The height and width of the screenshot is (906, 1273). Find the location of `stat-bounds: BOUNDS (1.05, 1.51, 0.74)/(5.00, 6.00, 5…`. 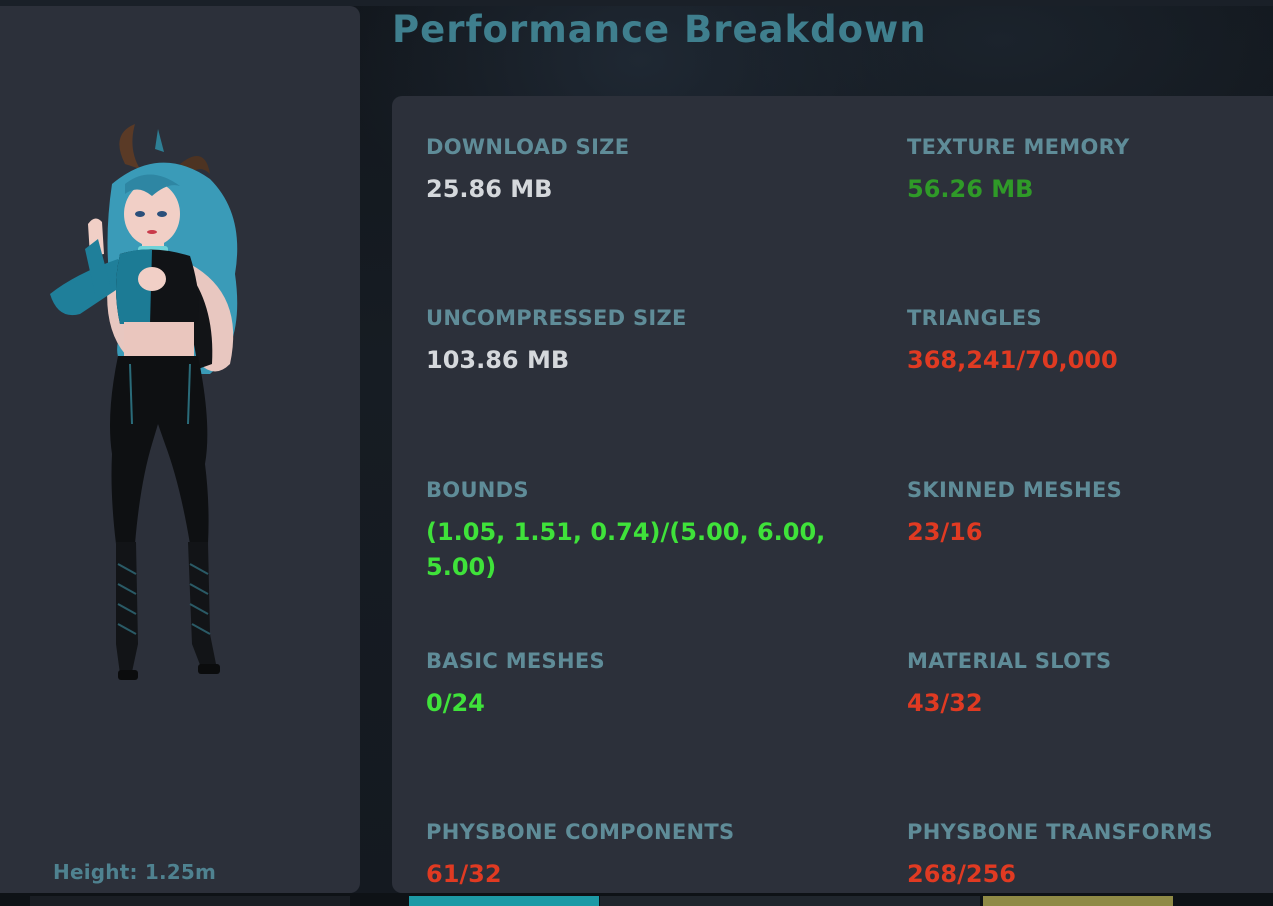

stat-bounds: BOUNDS (1.05, 1.51, 0.74)/(5.00, 6.00, 5… is located at coordinates (636, 531).